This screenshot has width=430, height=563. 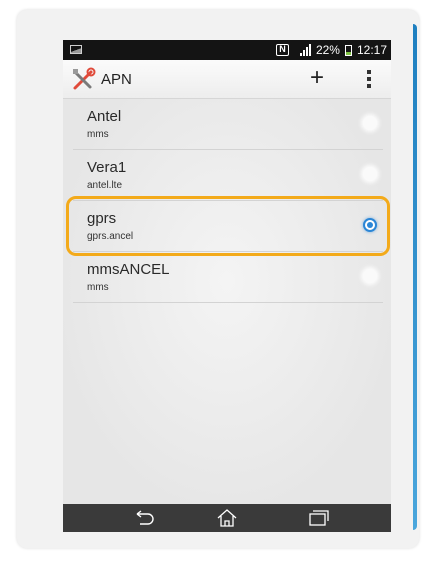 I want to click on nfc-icon: N, so click(x=282, y=50).